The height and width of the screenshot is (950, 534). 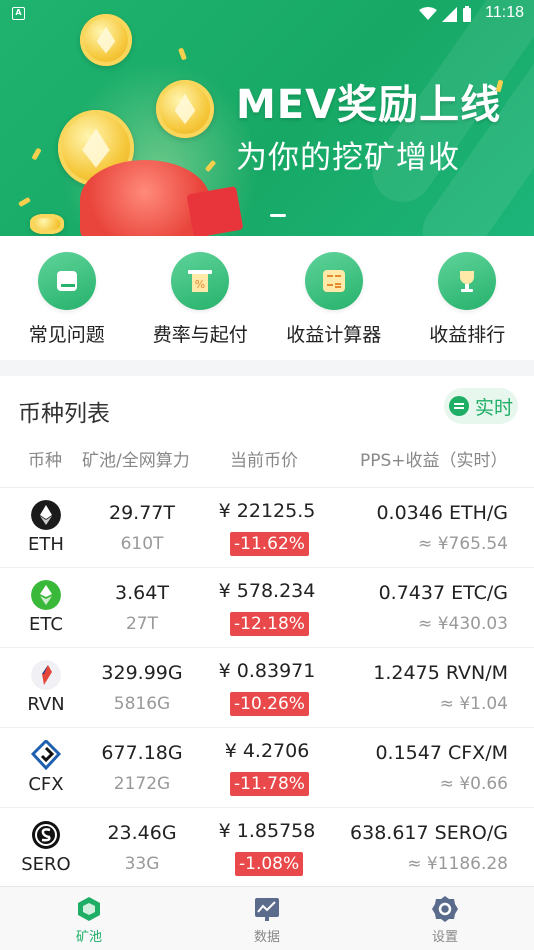 What do you see at coordinates (46, 784) in the screenshot?
I see `coin-symbol: CFX` at bounding box center [46, 784].